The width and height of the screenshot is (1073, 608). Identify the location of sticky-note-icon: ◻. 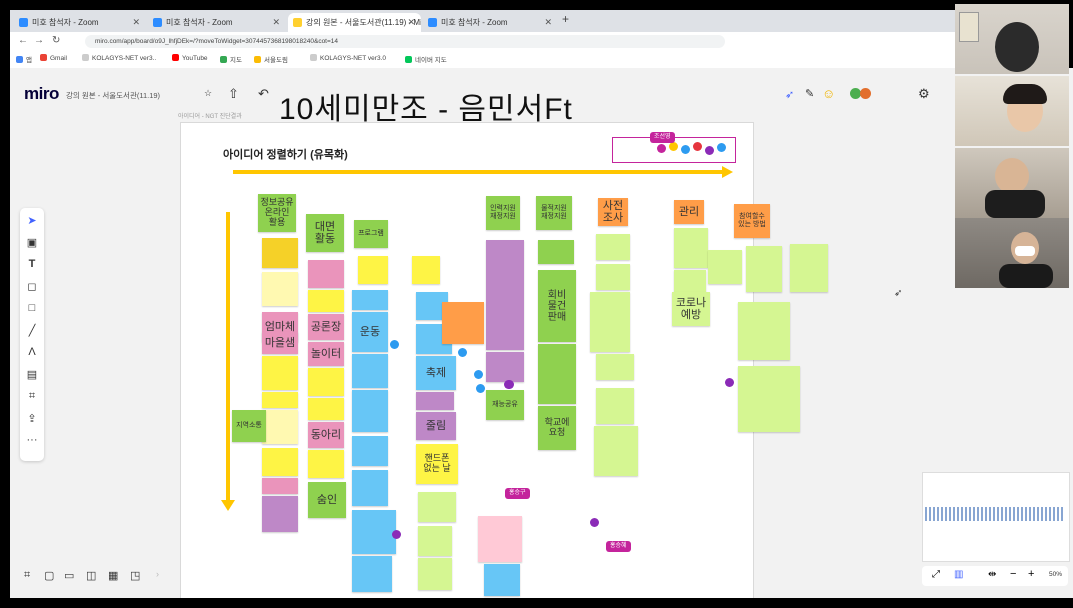
(32, 286).